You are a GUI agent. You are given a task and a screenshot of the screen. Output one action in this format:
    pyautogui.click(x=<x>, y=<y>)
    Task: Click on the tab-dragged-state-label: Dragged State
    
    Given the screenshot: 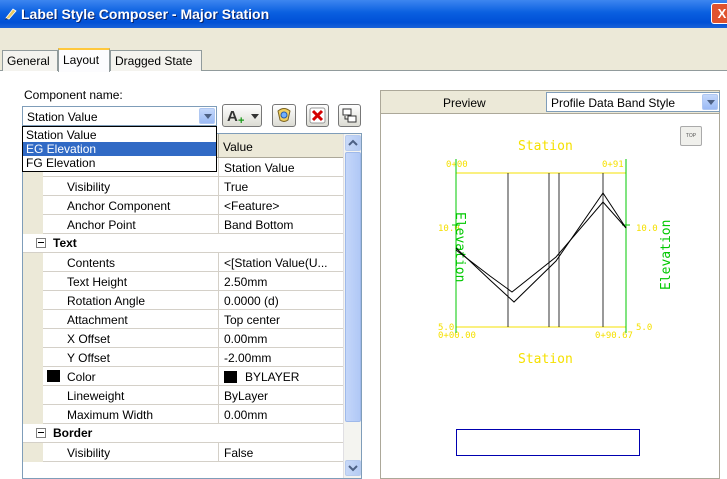 What is the action you would take?
    pyautogui.click(x=154, y=61)
    